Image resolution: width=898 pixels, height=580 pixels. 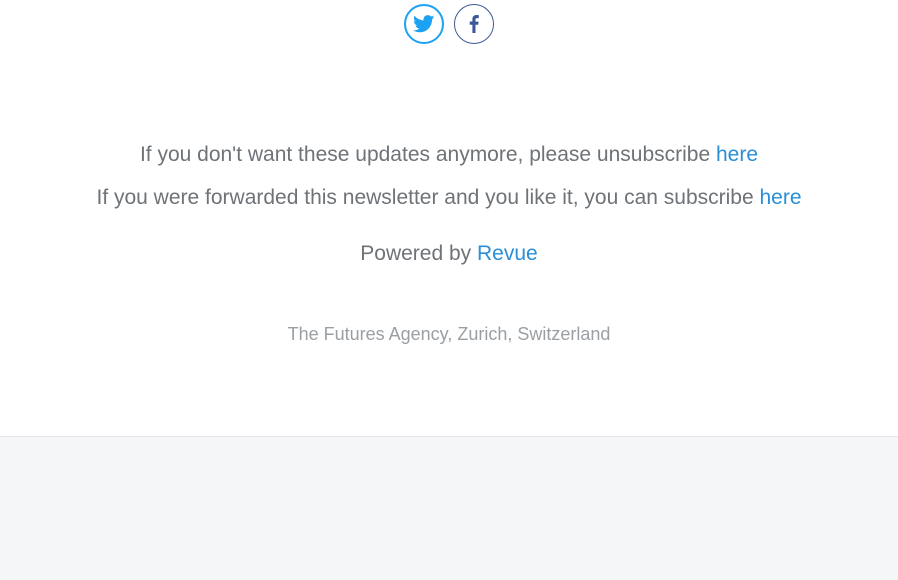 What do you see at coordinates (780, 197) in the screenshot?
I see `subscribe-link: here` at bounding box center [780, 197].